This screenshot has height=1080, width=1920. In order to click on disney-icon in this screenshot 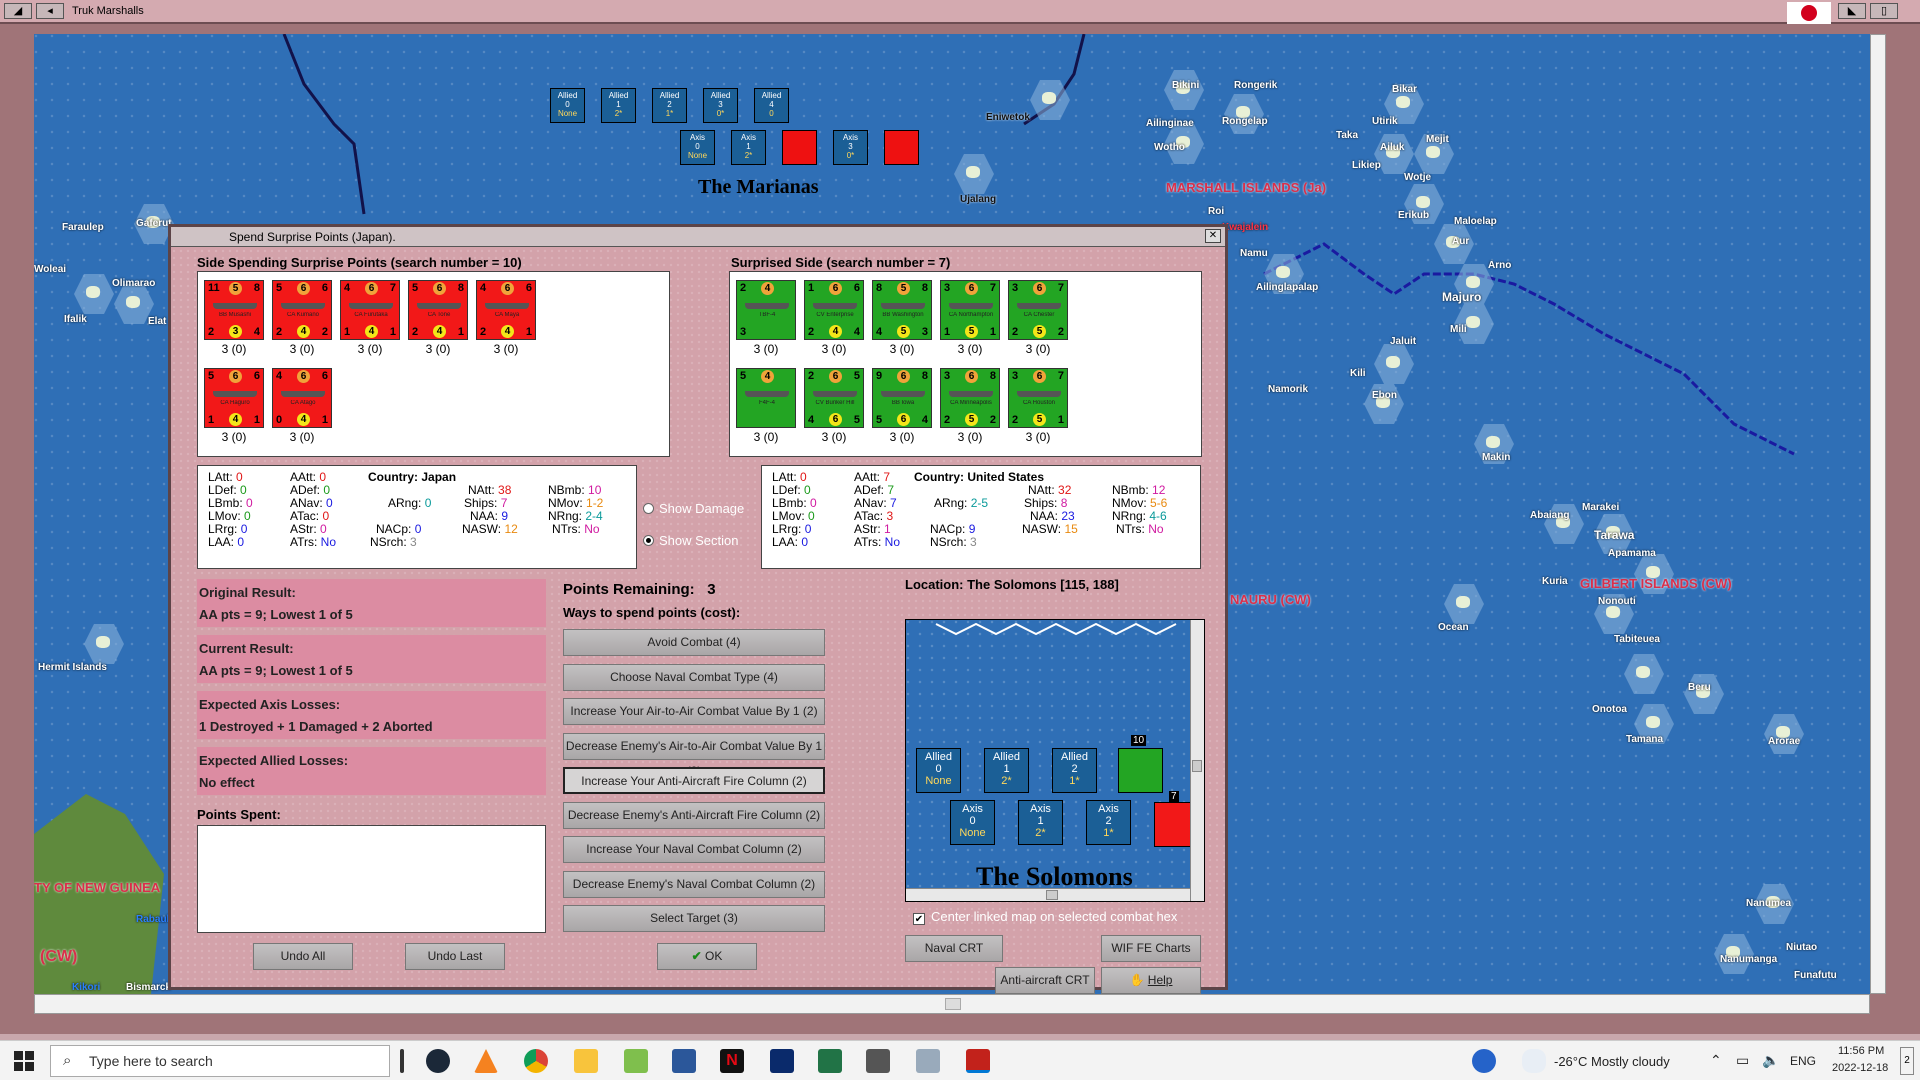, I will do `click(782, 1061)`.